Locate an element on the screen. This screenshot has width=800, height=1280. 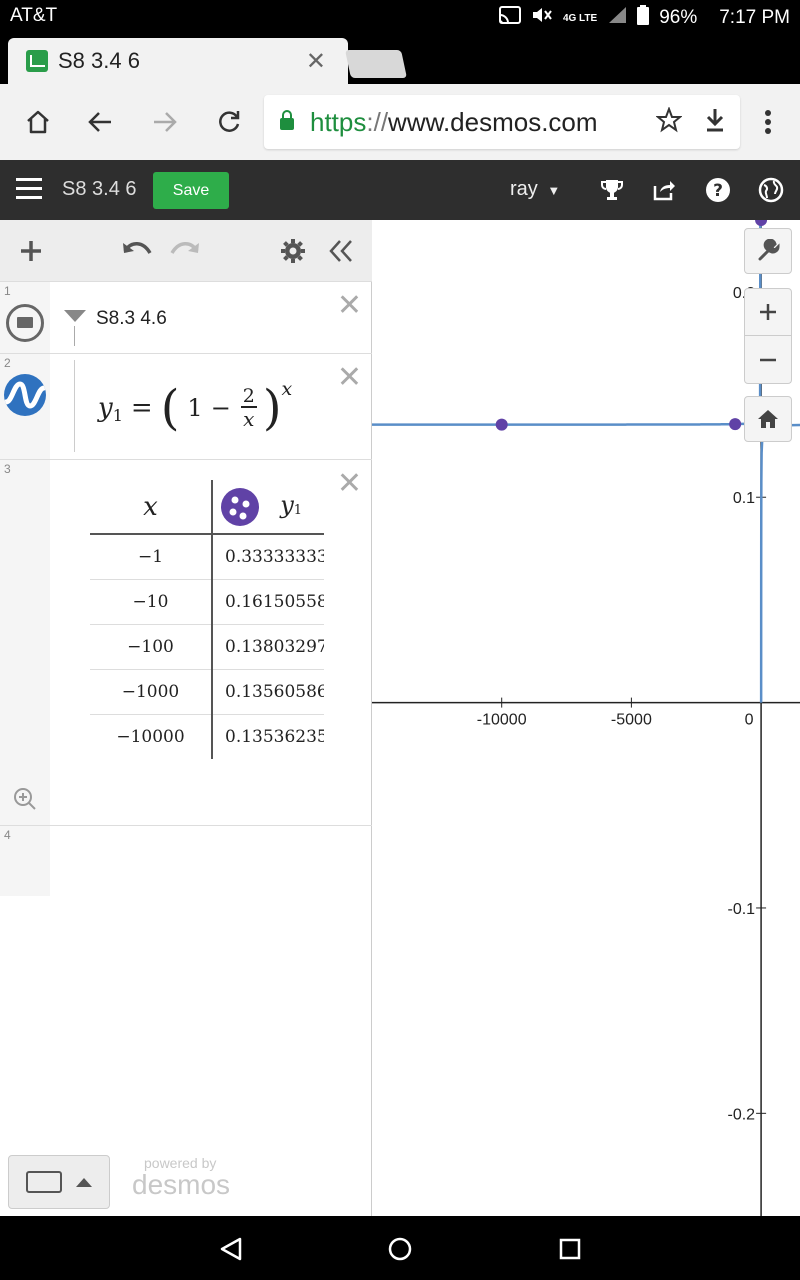
nav-home-icon is located at coordinates (400, 1251).